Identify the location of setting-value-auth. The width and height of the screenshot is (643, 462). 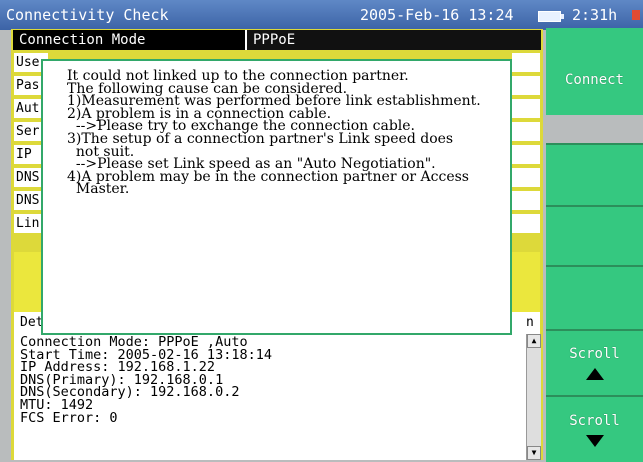
(526, 108).